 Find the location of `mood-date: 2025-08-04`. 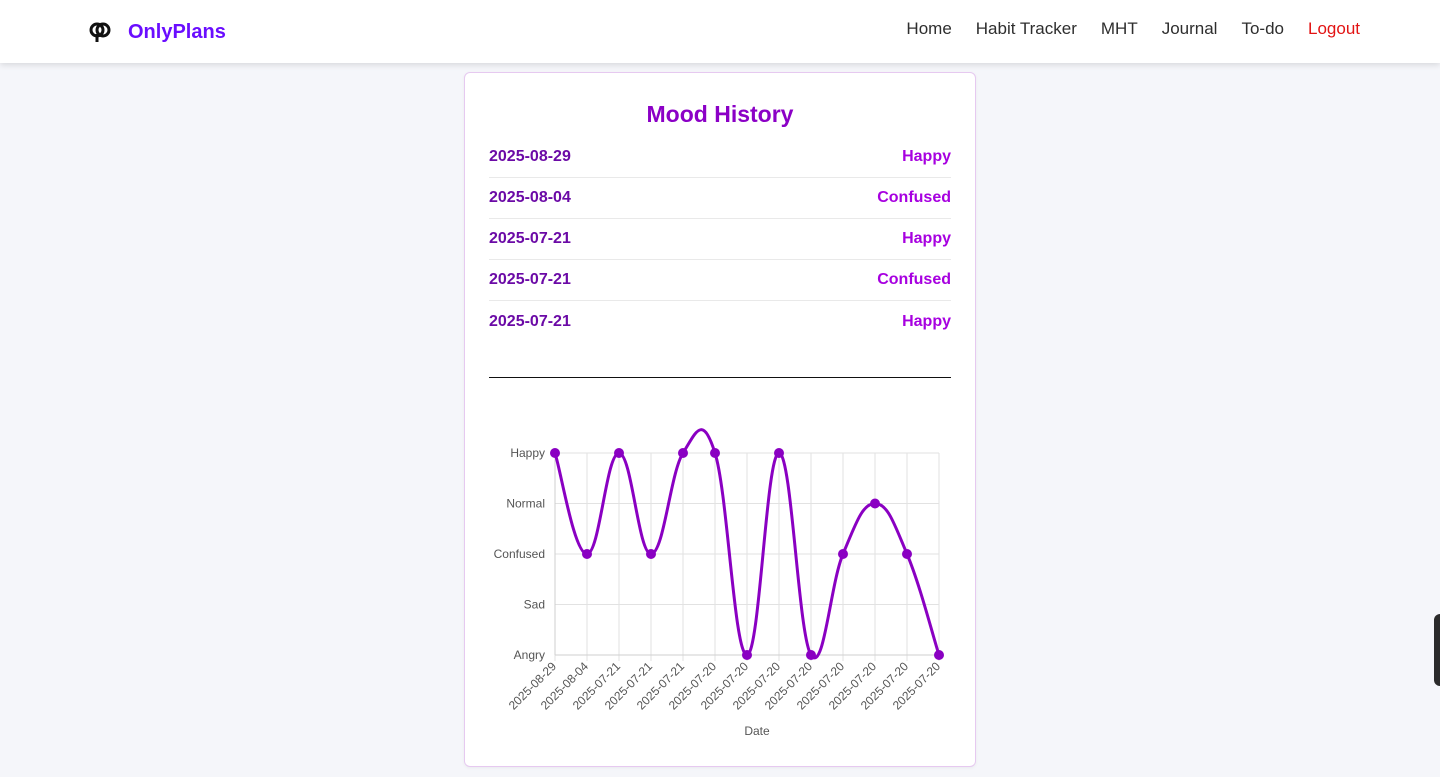

mood-date: 2025-08-04 is located at coordinates (530, 197).